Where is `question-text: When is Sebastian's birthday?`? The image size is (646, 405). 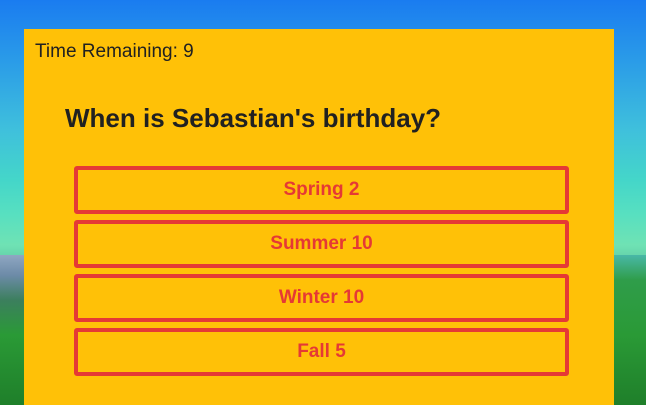 question-text: When is Sebastian's birthday? is located at coordinates (253, 118).